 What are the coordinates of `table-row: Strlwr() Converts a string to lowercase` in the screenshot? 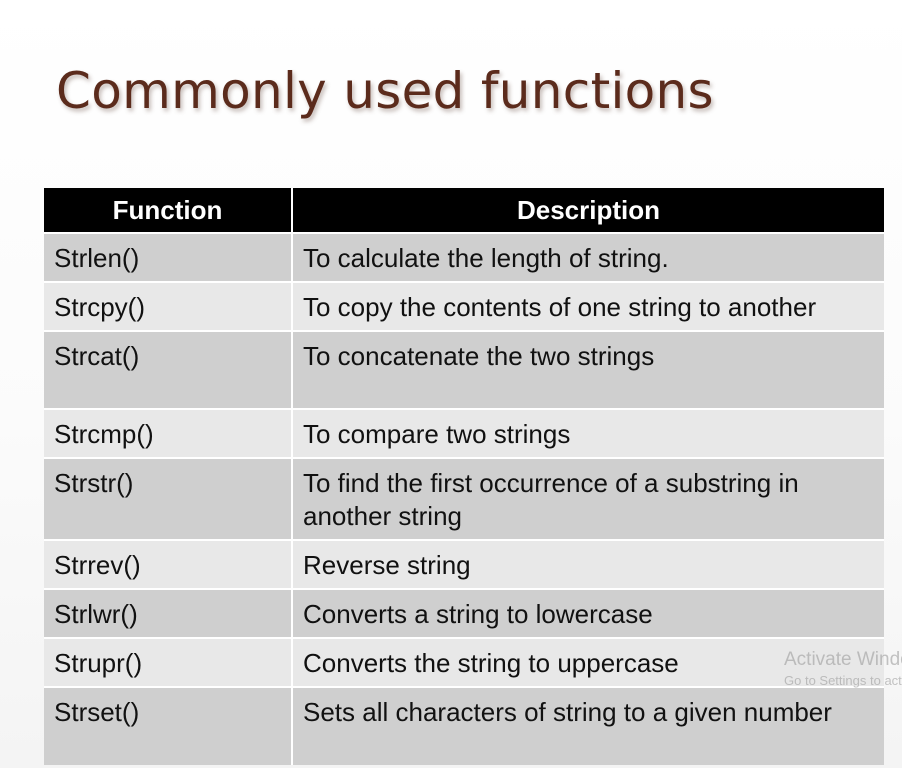 It's located at (464, 613).